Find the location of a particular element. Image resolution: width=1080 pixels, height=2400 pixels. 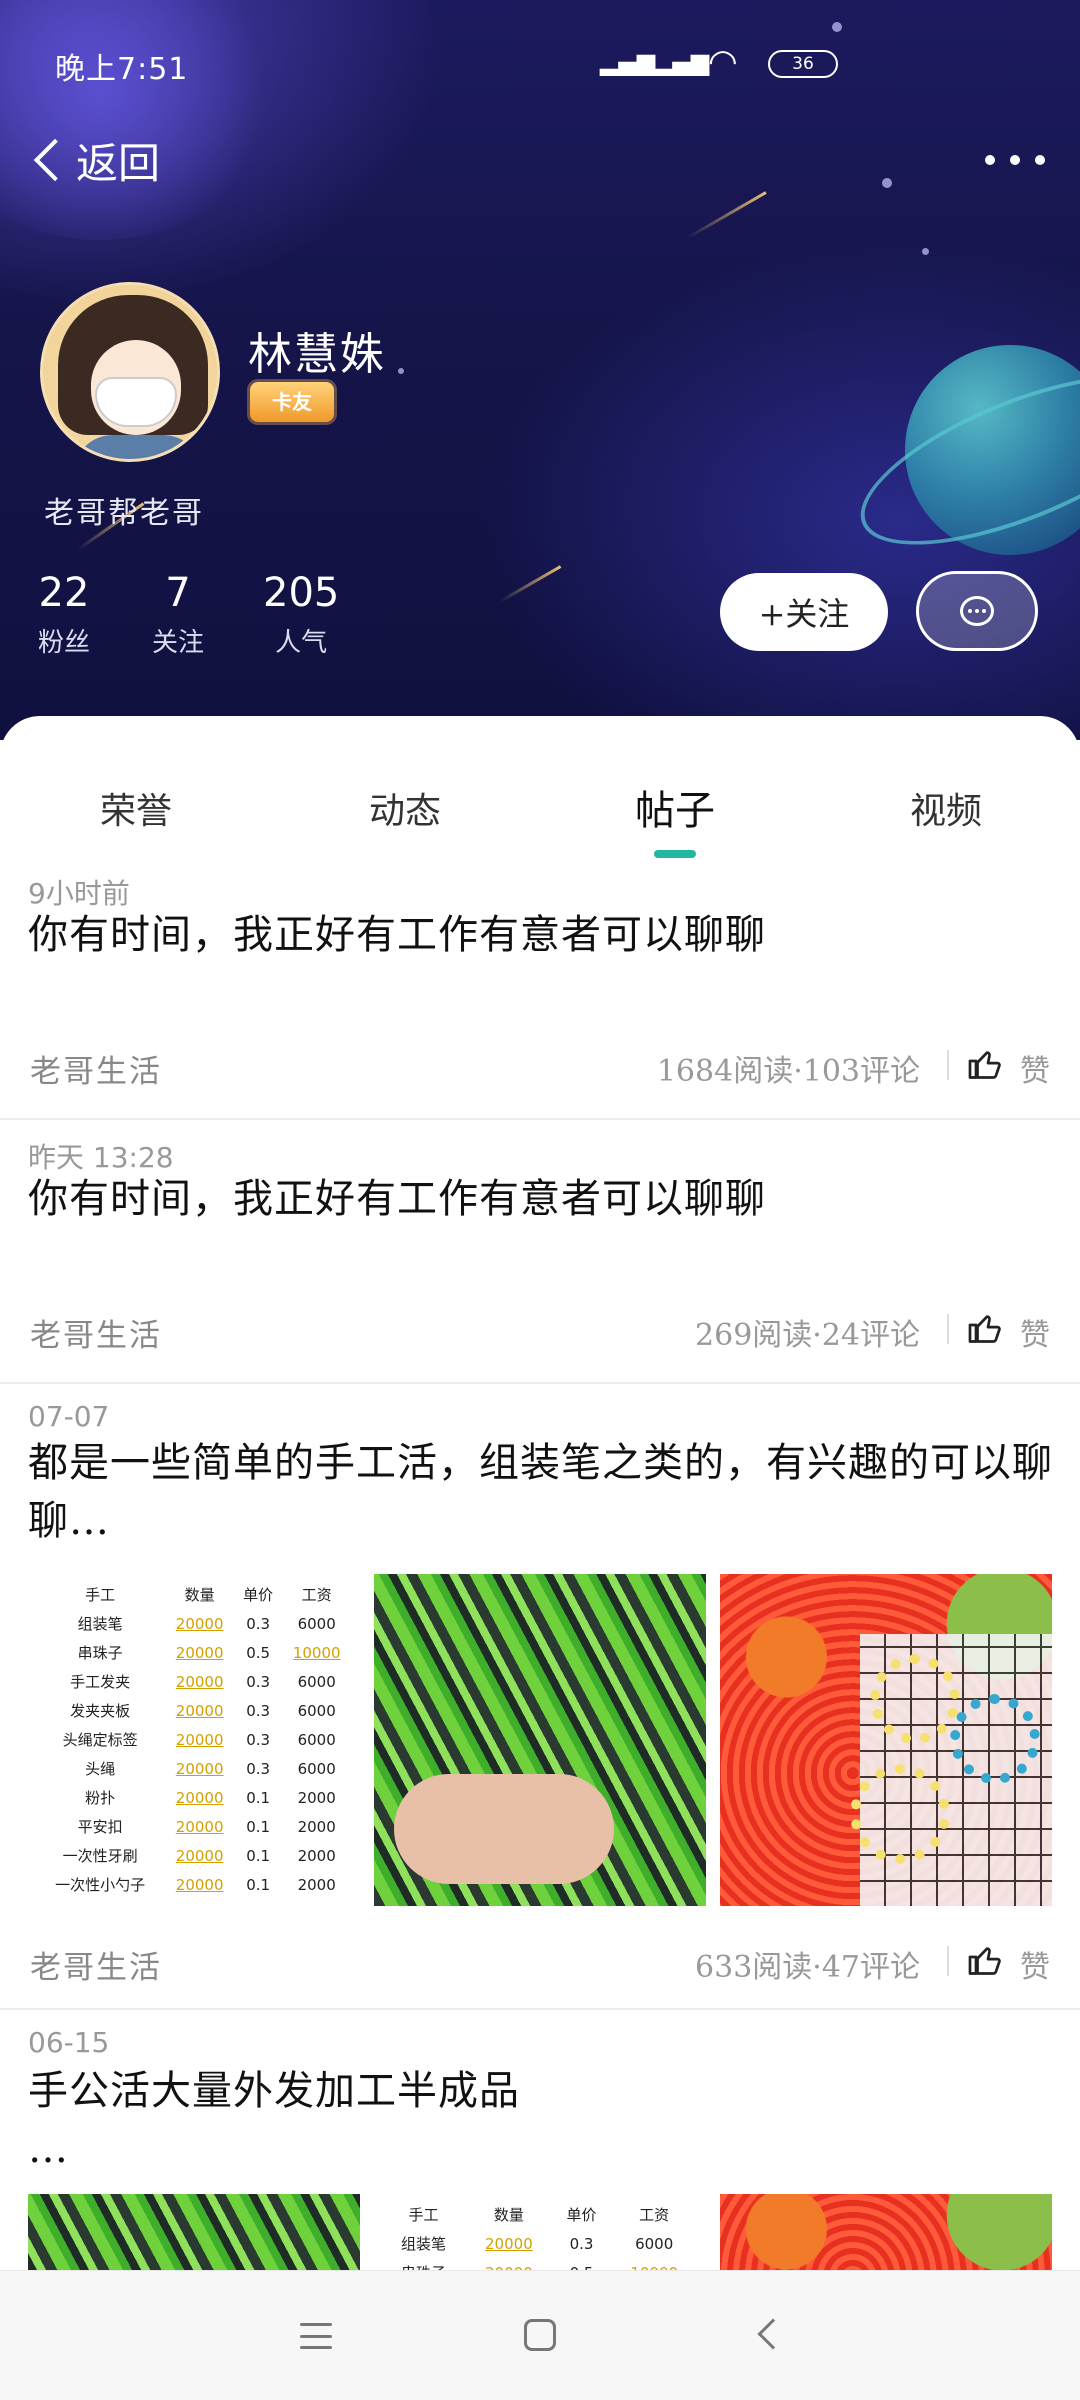

table-row: 发夹夹板 20000 0.3 6000 is located at coordinates (194, 1710).